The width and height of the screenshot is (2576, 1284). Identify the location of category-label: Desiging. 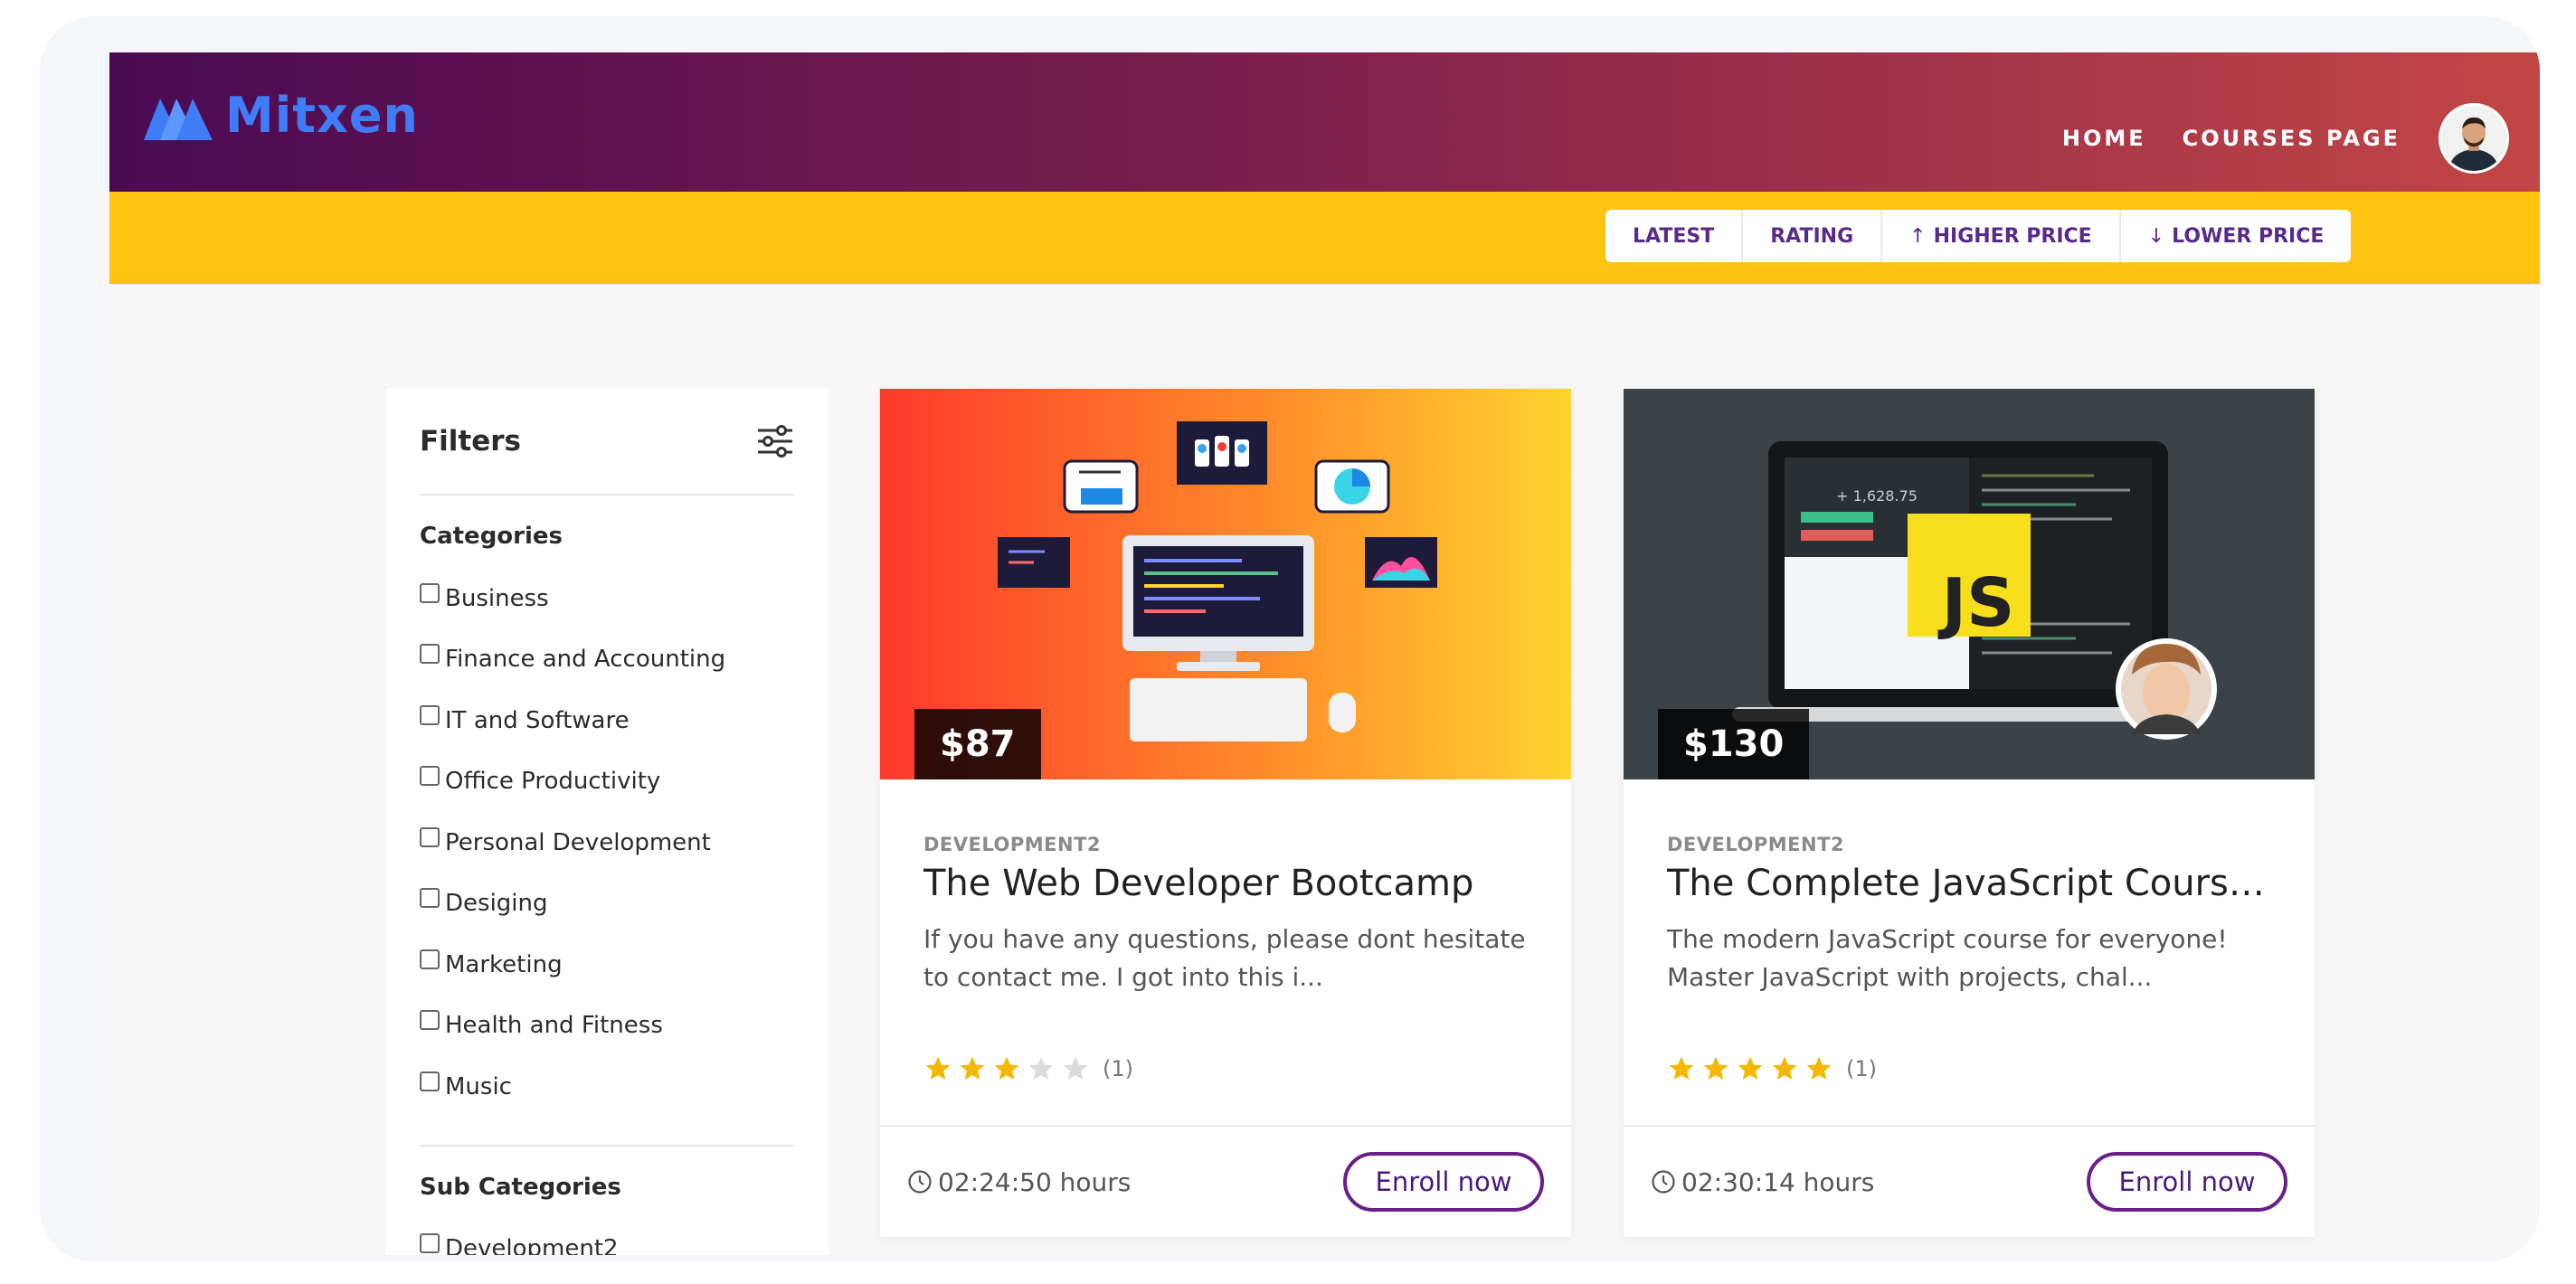
(496, 904).